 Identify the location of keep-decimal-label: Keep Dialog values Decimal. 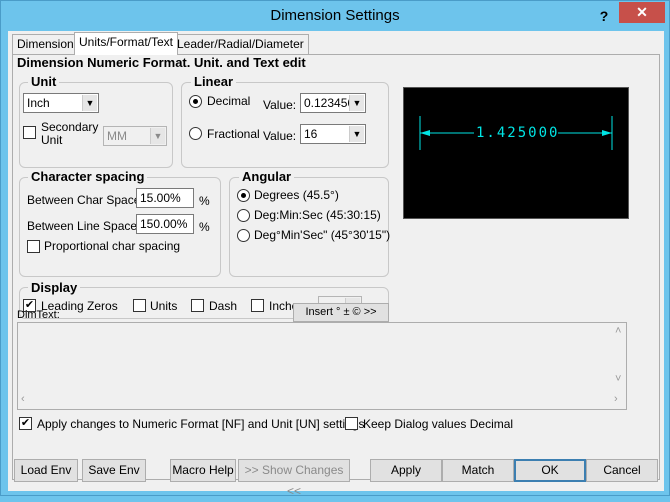
(438, 424).